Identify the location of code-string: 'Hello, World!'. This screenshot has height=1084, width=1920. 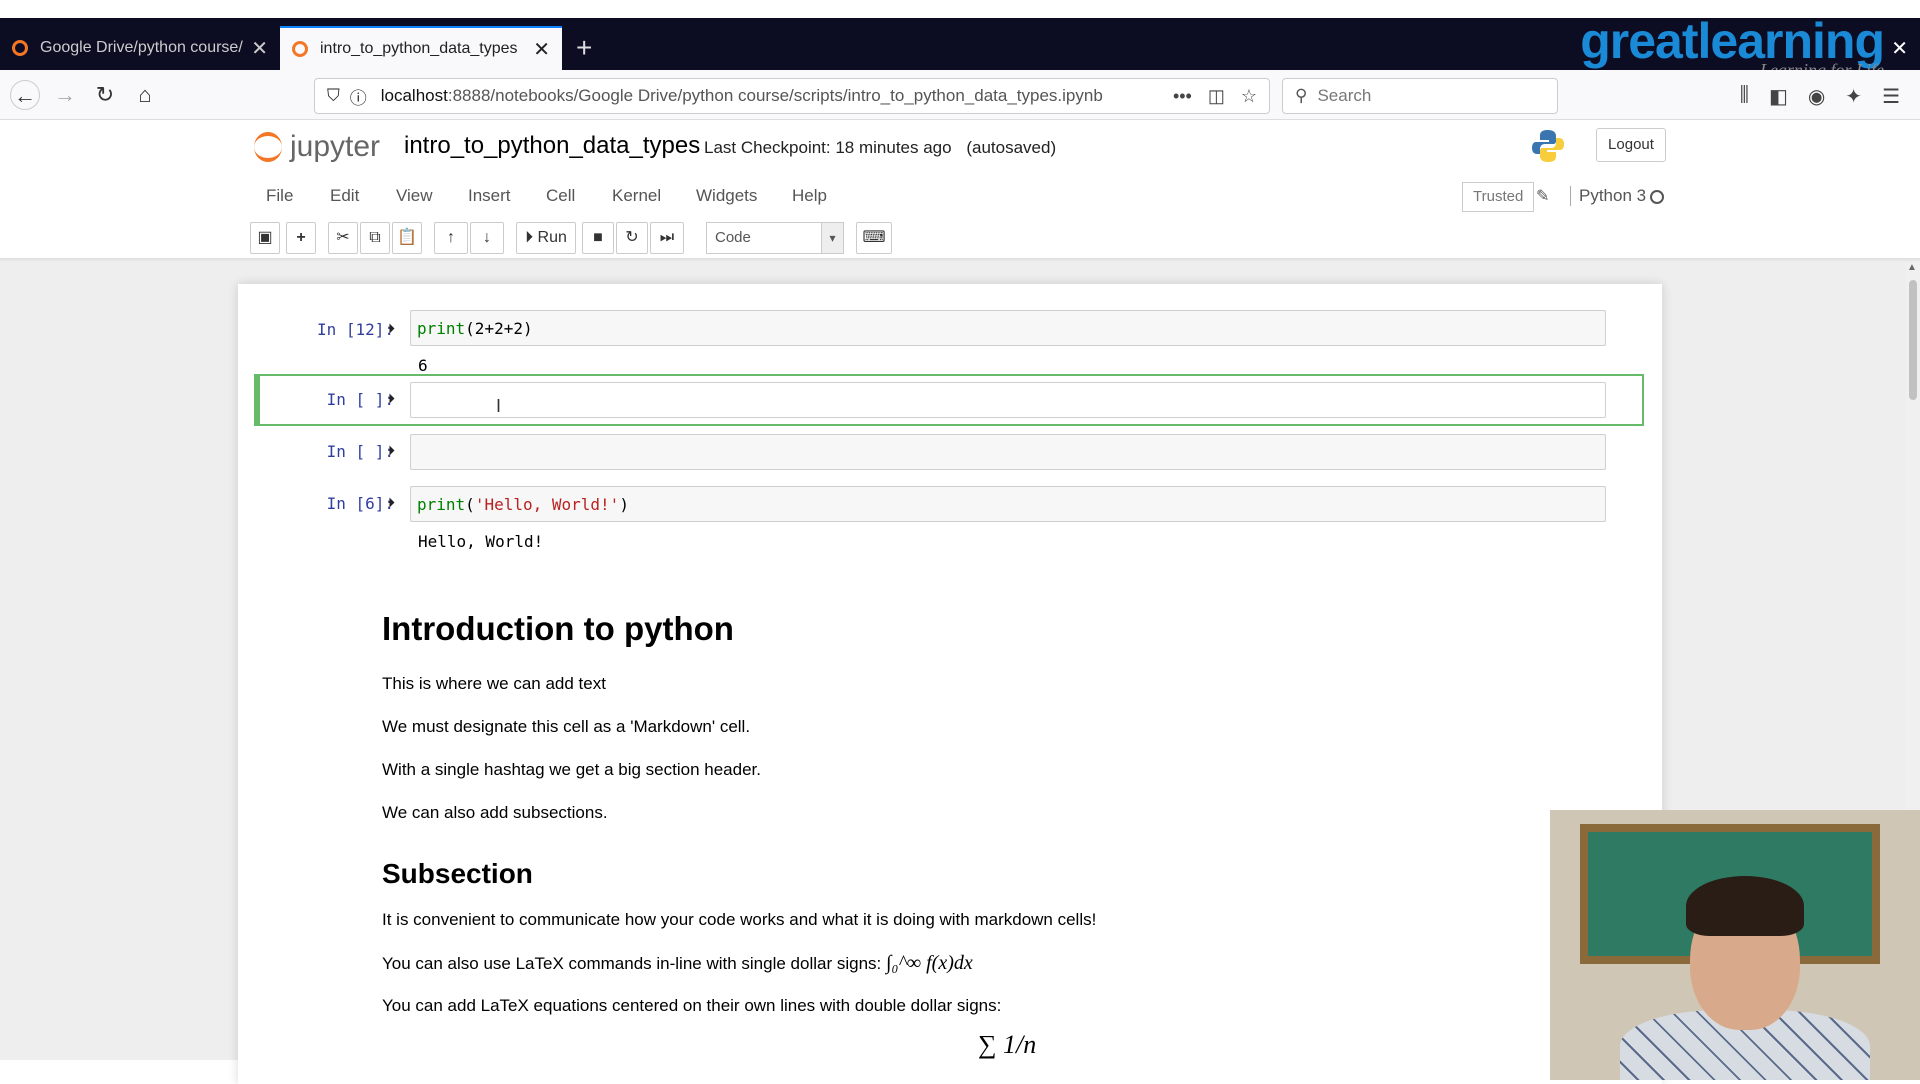
(547, 504).